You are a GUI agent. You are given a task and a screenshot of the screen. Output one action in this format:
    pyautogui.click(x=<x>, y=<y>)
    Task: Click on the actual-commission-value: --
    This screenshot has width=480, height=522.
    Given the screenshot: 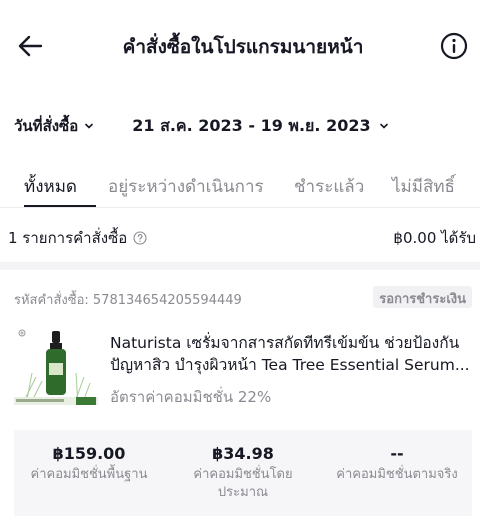 What is the action you would take?
    pyautogui.click(x=397, y=453)
    